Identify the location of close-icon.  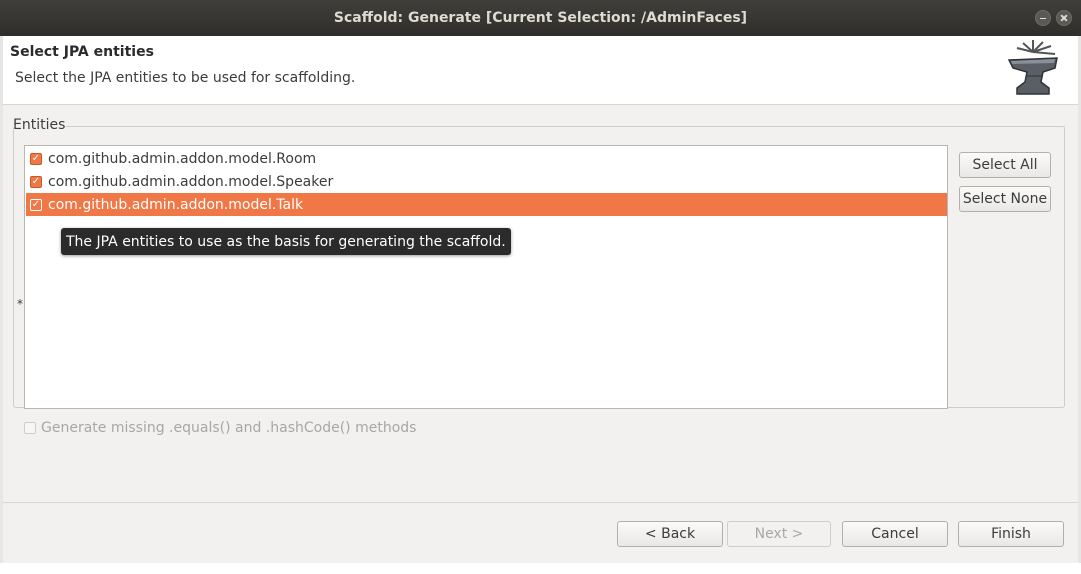
(1064, 18).